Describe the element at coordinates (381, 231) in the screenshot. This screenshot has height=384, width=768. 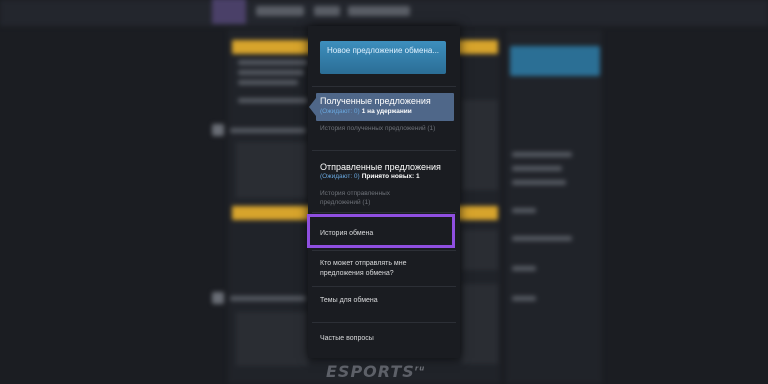
I see `trade-history-highlight` at that location.